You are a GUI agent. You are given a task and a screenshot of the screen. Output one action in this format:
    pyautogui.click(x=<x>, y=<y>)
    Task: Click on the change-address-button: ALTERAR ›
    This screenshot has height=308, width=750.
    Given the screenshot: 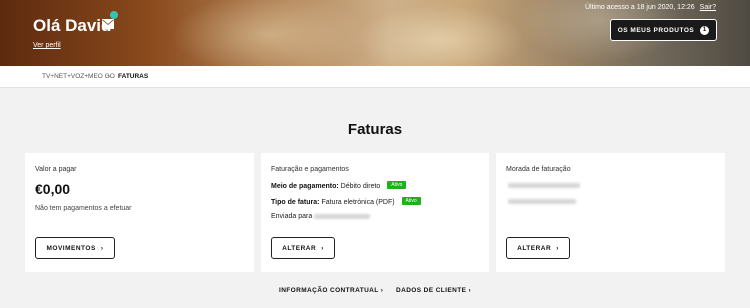 What is the action you would take?
    pyautogui.click(x=538, y=248)
    